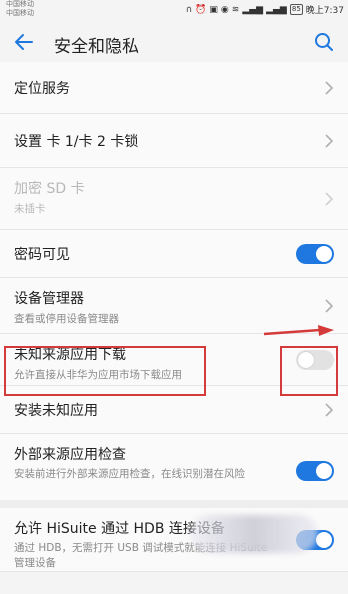 The width and height of the screenshot is (348, 594). I want to click on obscured-region, so click(254, 534).